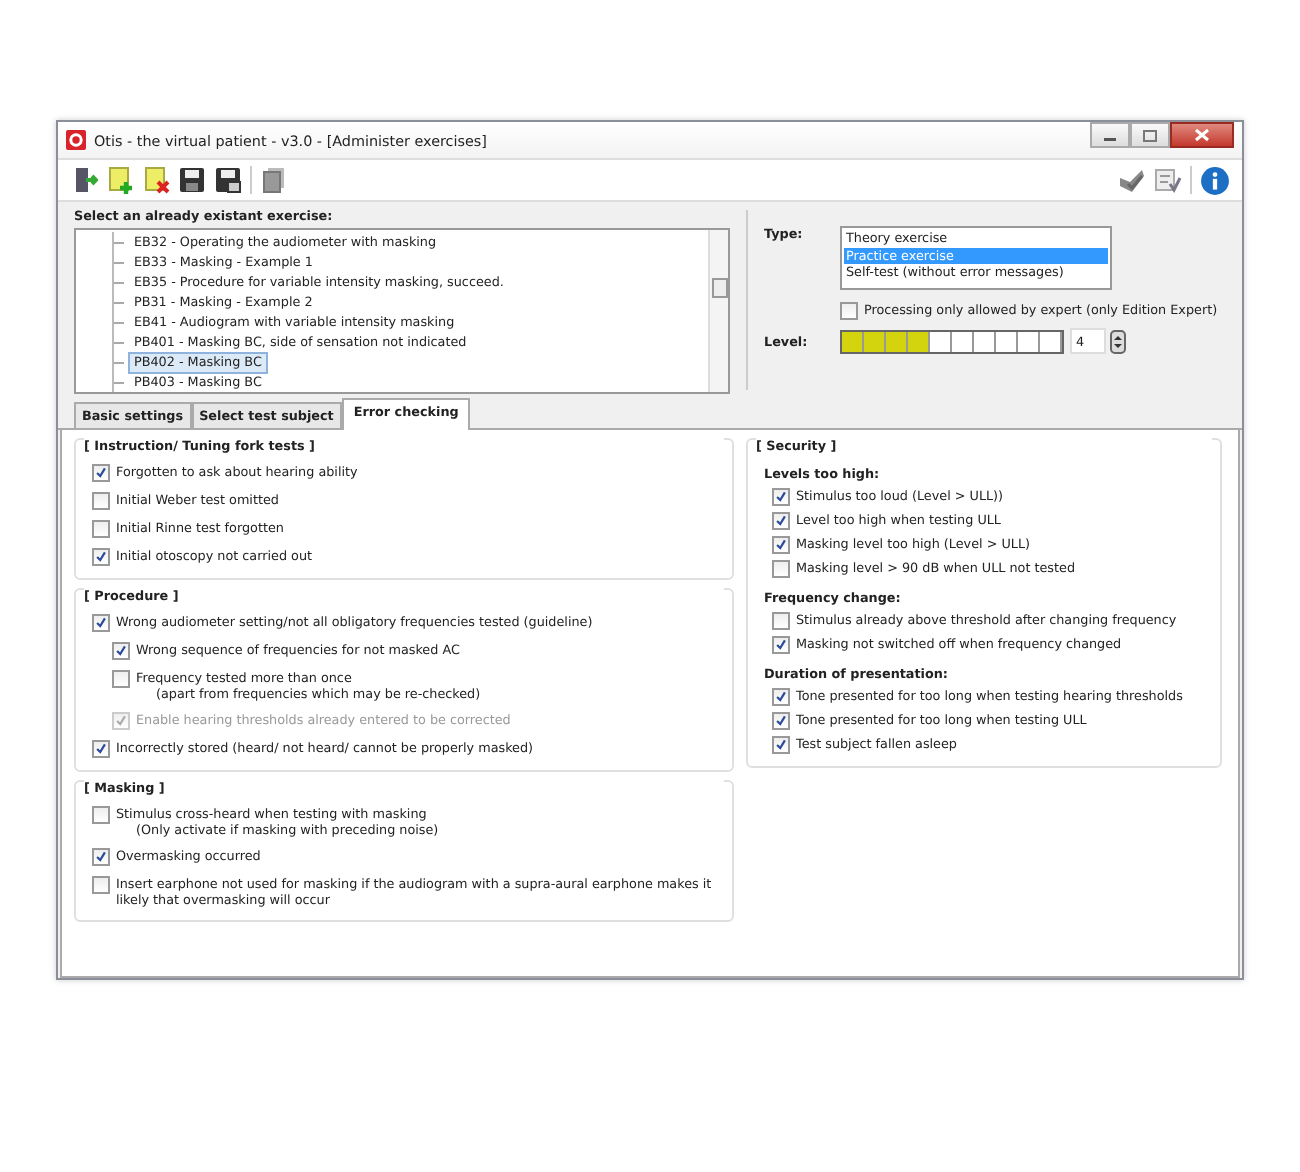 Image resolution: width=1300 pixels, height=1172 pixels. Describe the element at coordinates (1110, 135) in the screenshot. I see `minimize-button` at that location.